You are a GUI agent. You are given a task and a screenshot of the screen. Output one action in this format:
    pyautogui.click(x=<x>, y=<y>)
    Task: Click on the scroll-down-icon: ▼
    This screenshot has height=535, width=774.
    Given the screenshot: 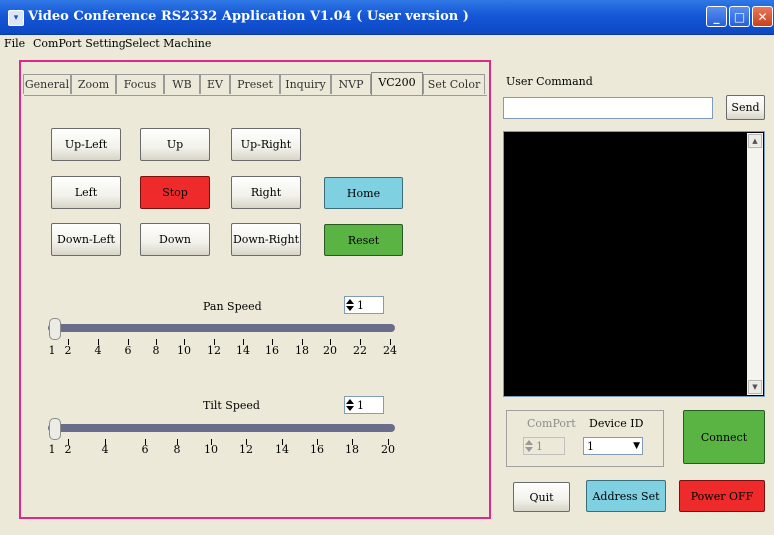 What is the action you would take?
    pyautogui.click(x=755, y=387)
    